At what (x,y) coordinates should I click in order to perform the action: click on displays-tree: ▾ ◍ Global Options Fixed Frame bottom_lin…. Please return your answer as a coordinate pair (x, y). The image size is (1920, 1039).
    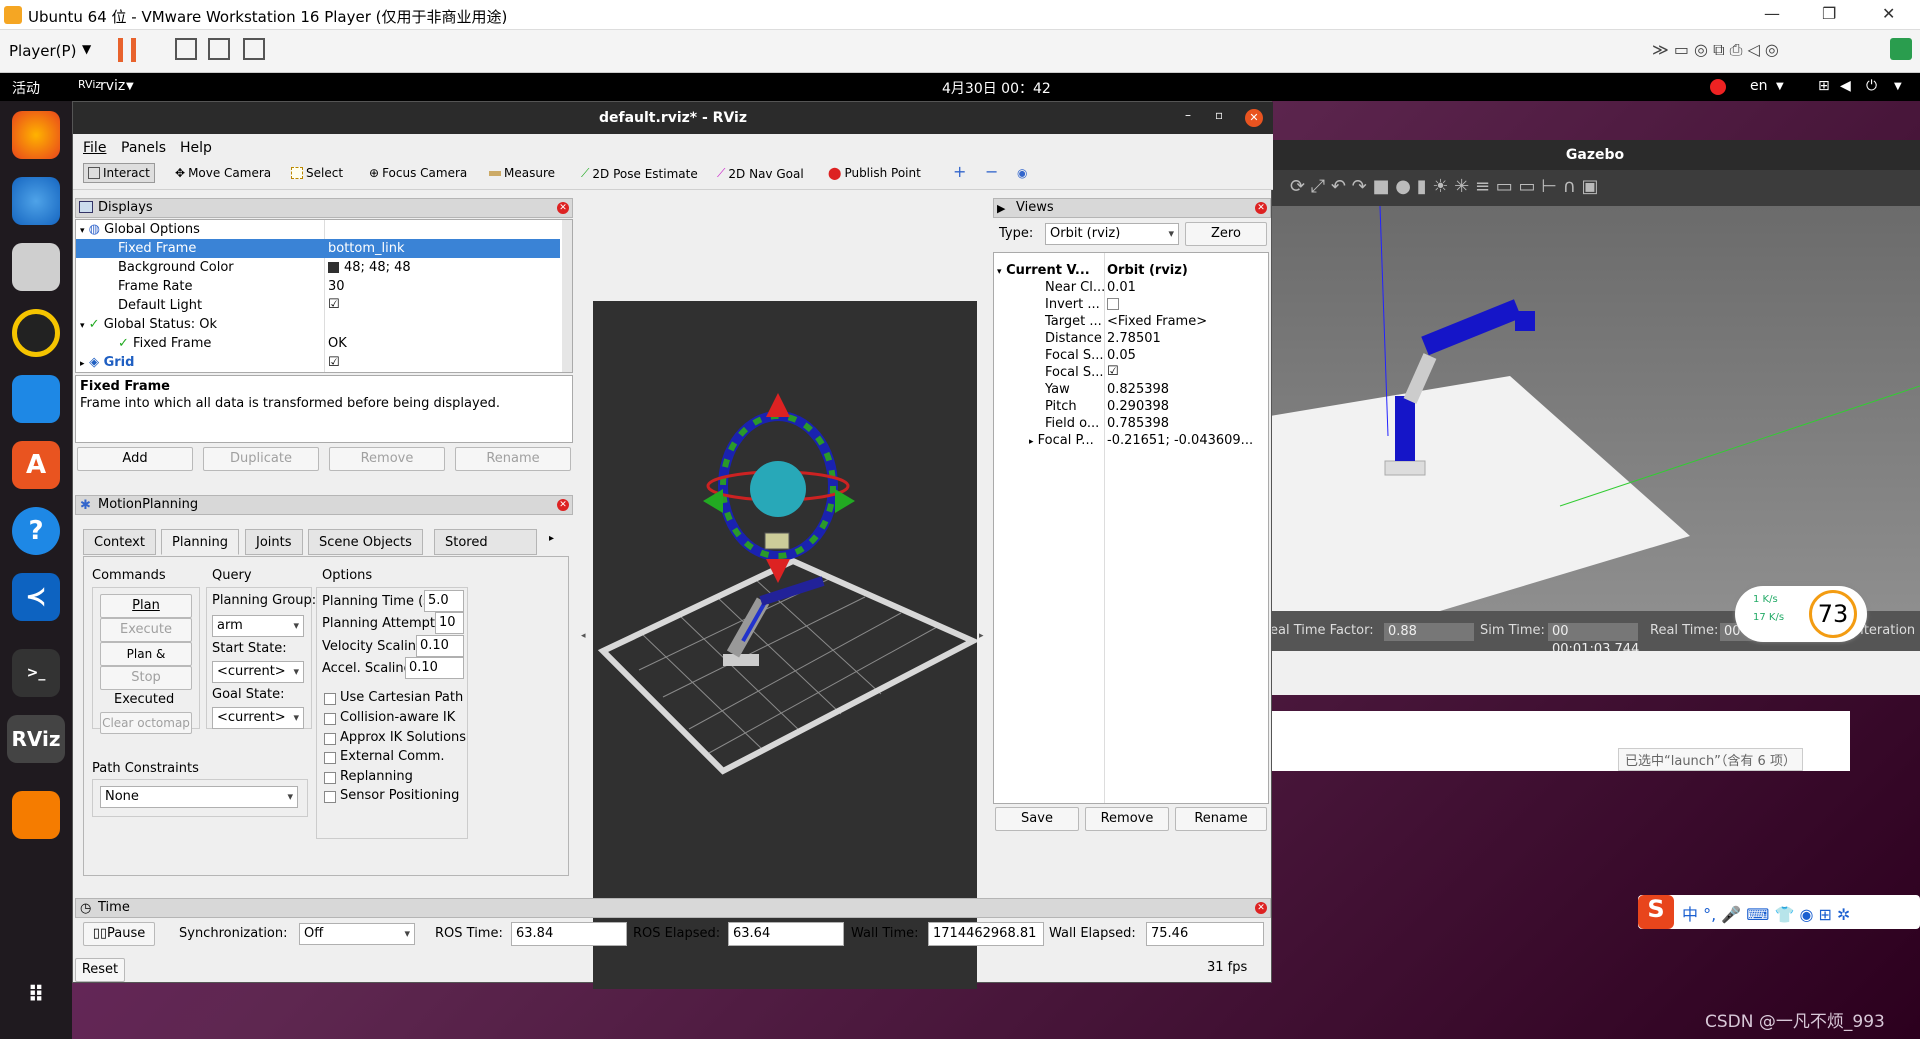
    Looking at the image, I should click on (324, 296).